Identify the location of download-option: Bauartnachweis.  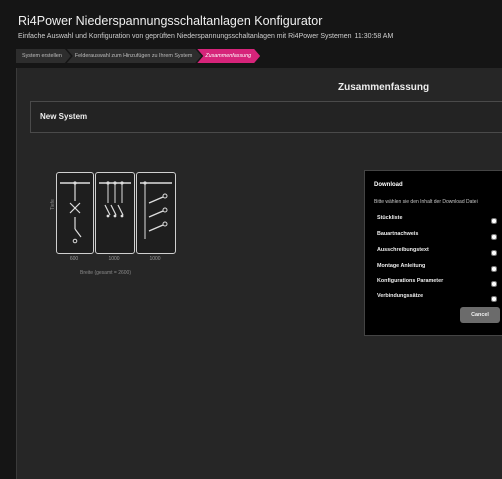
(439, 236).